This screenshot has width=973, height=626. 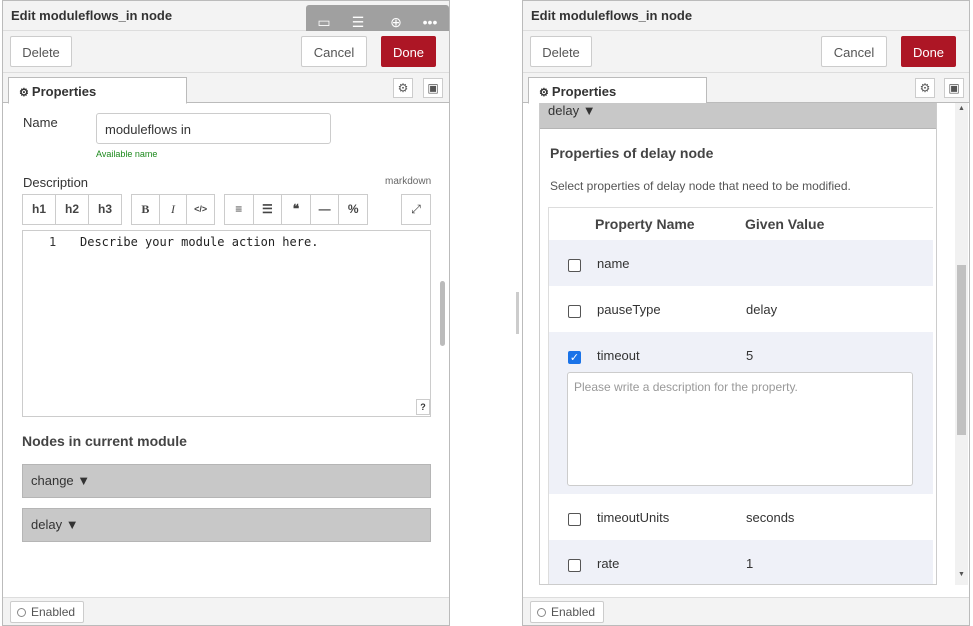 I want to click on property-name: rate, so click(x=608, y=563).